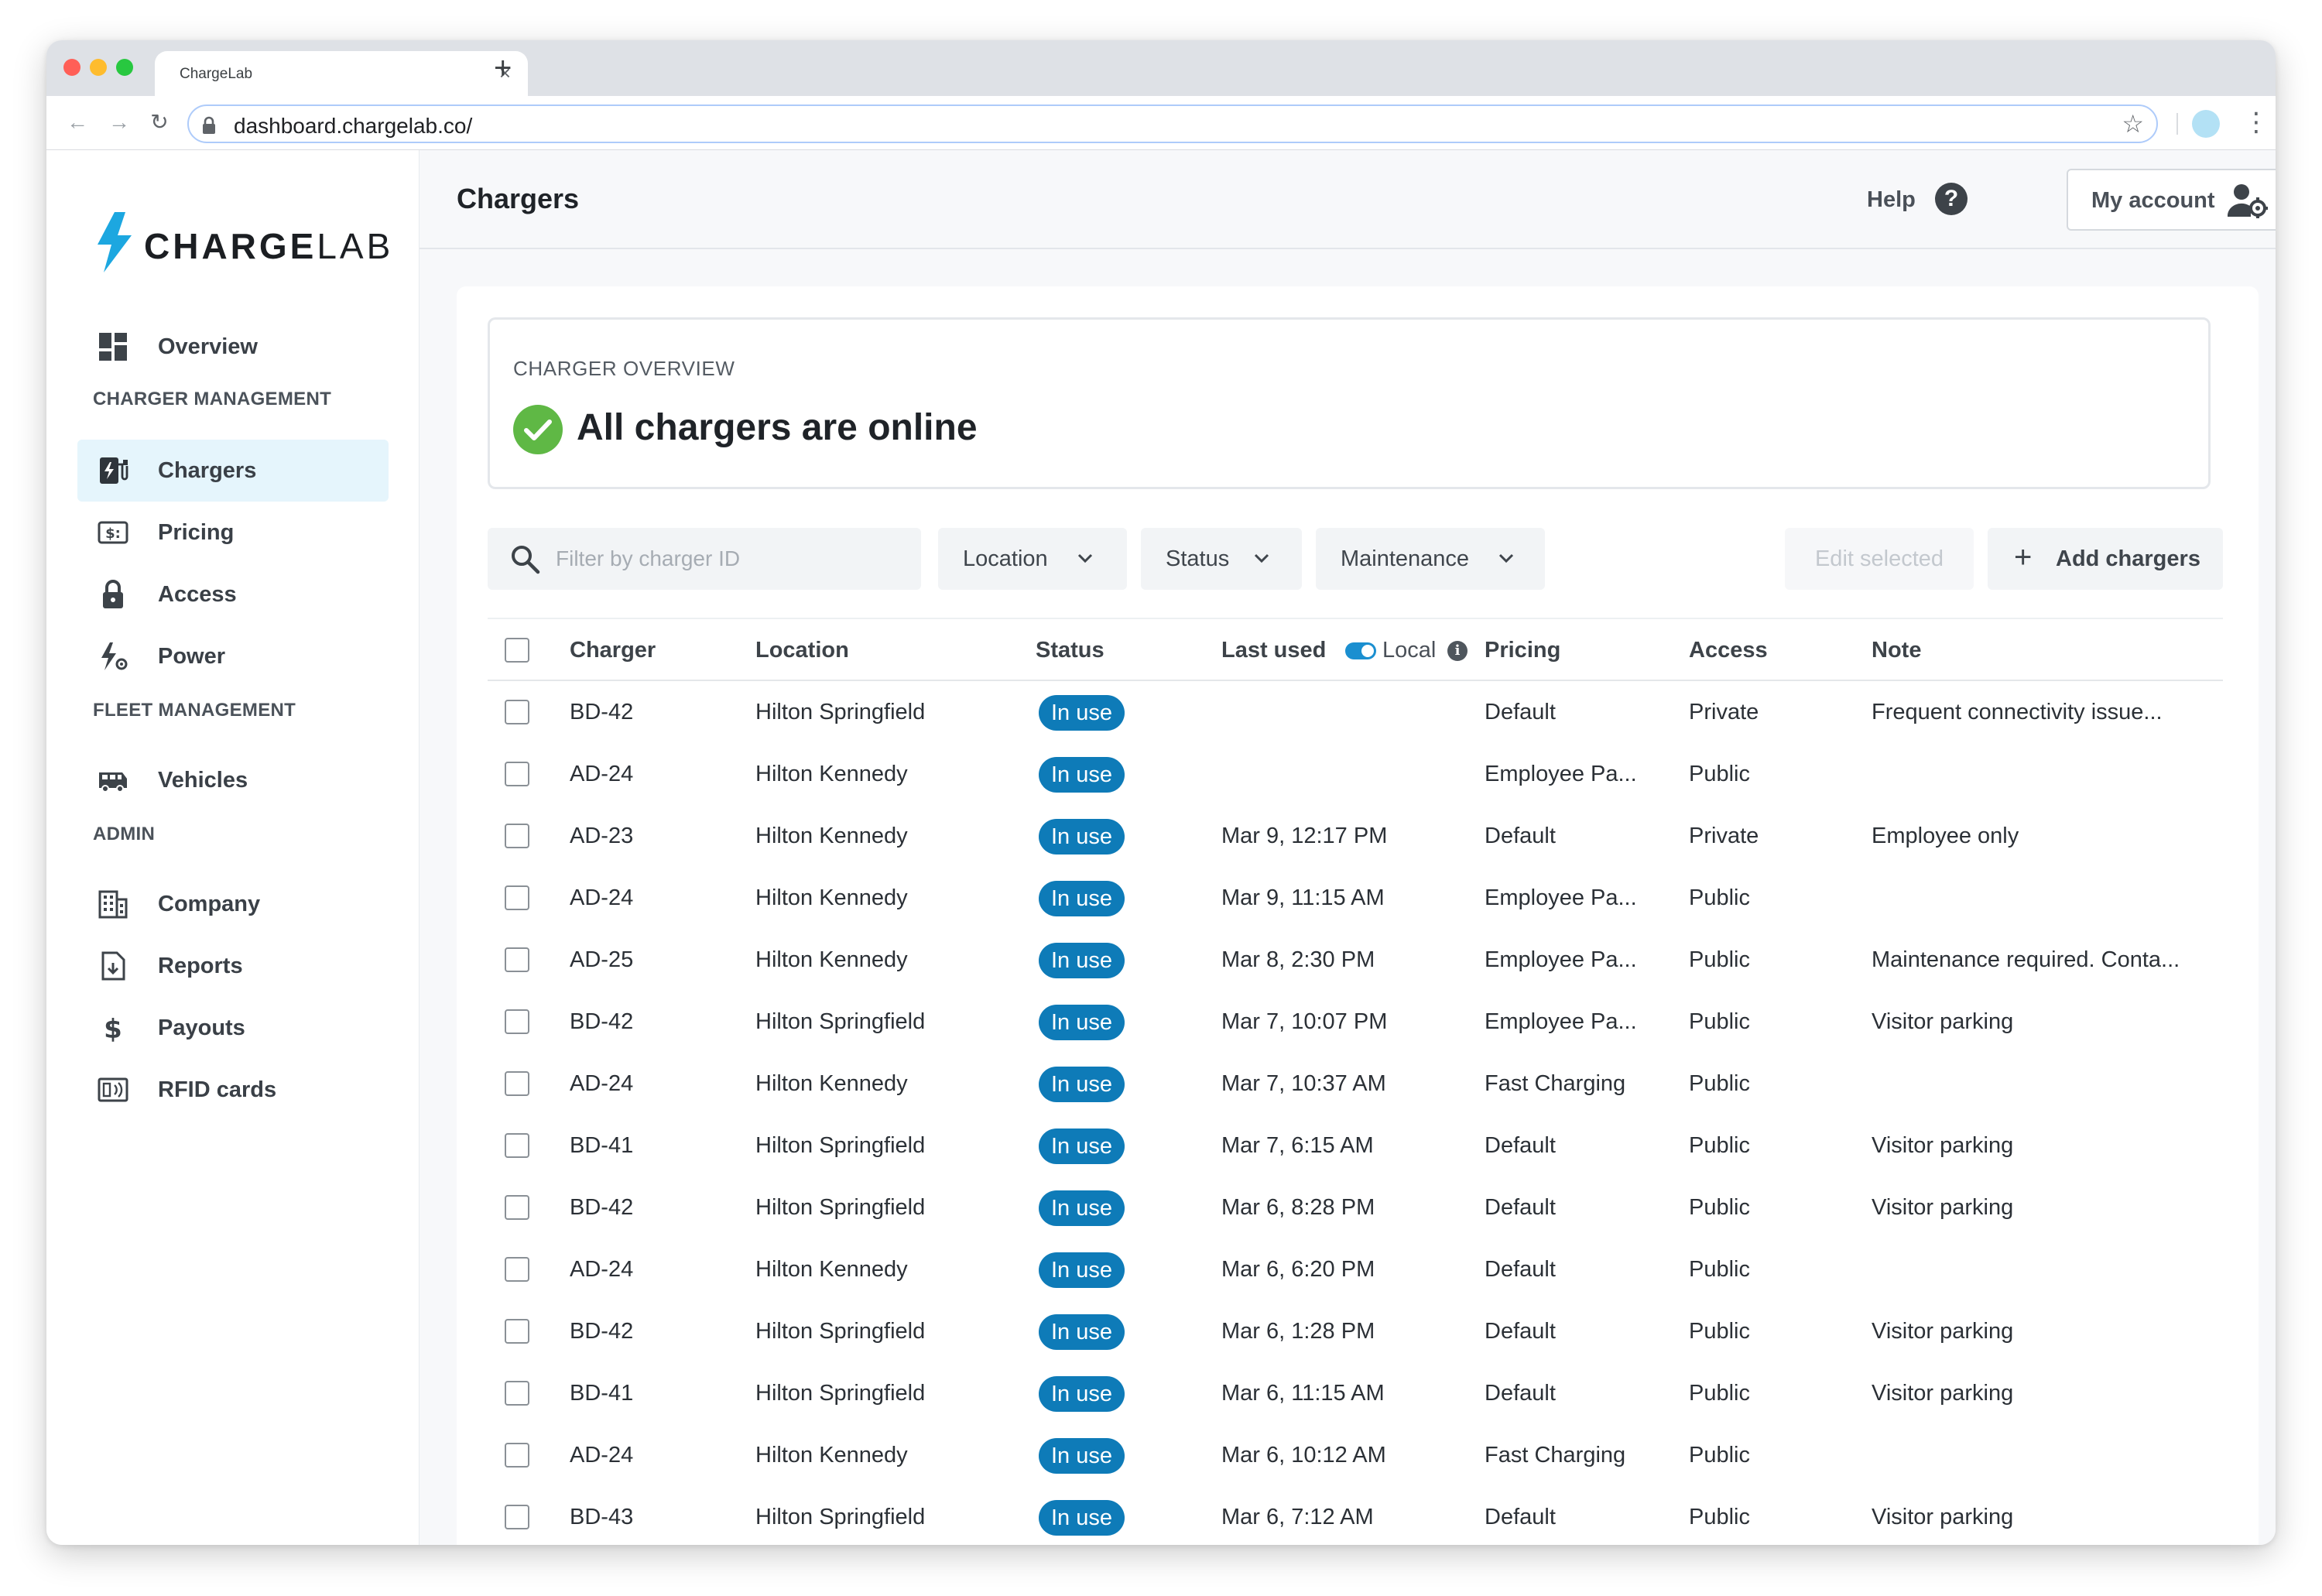  What do you see at coordinates (233, 1028) in the screenshot?
I see `sidebar-item-payouts: $ Payouts` at bounding box center [233, 1028].